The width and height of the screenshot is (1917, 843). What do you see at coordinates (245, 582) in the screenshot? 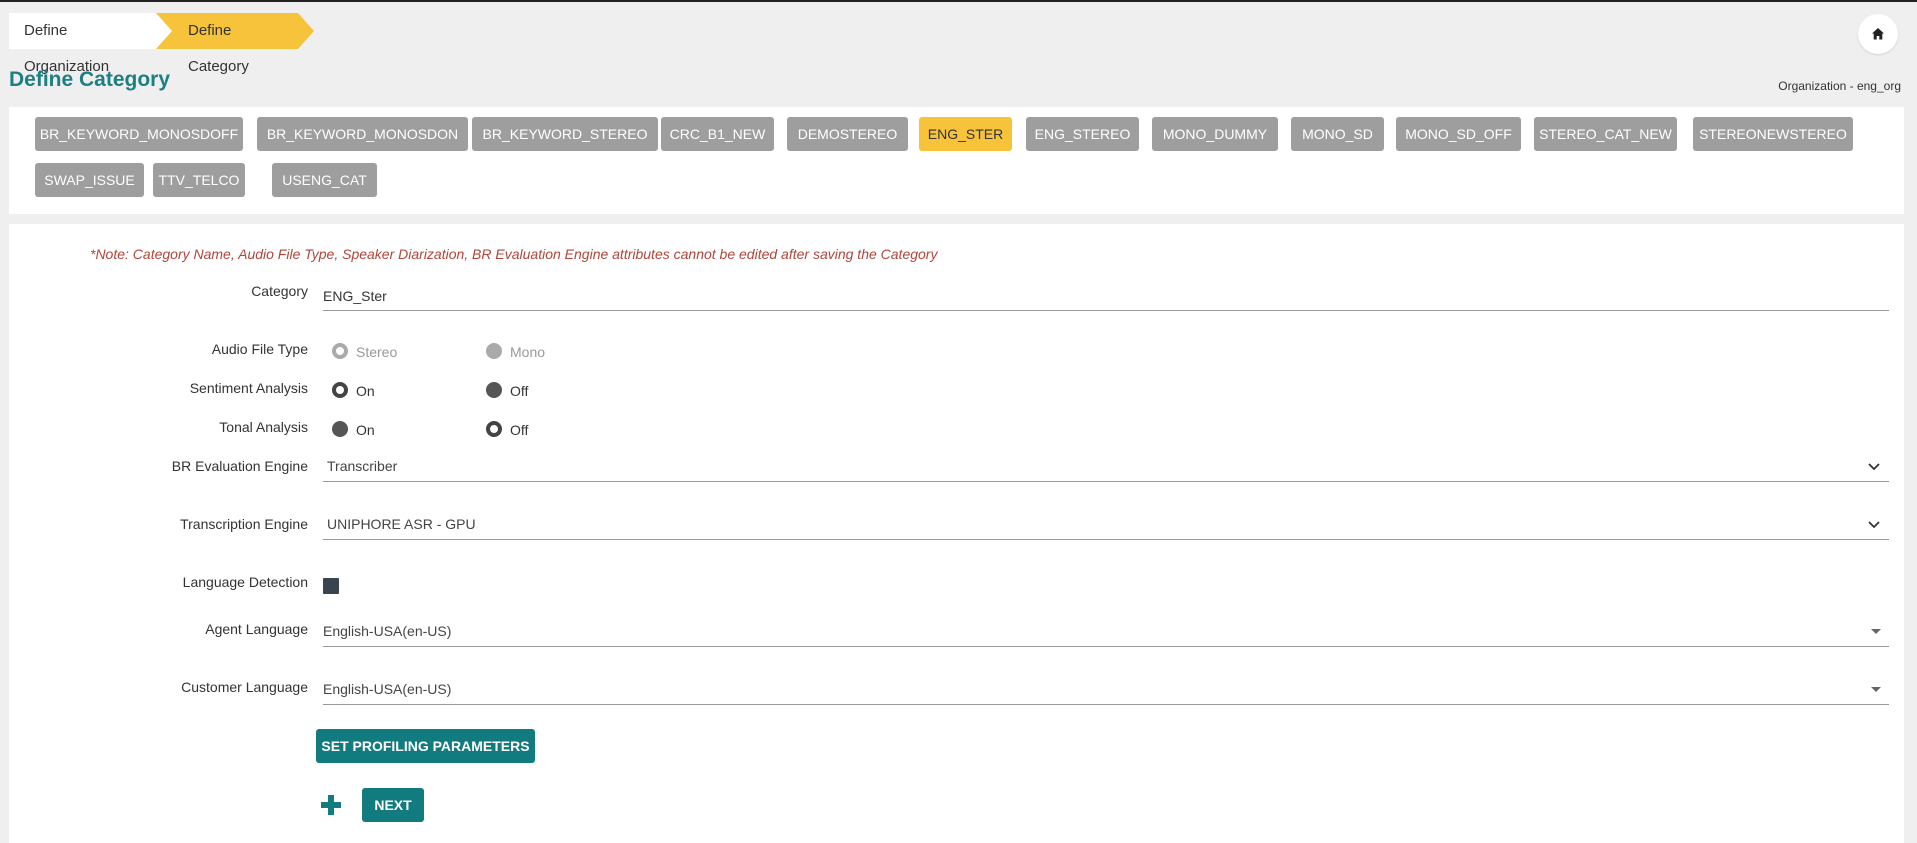
I see `language-detection-label: Language Detection` at bounding box center [245, 582].